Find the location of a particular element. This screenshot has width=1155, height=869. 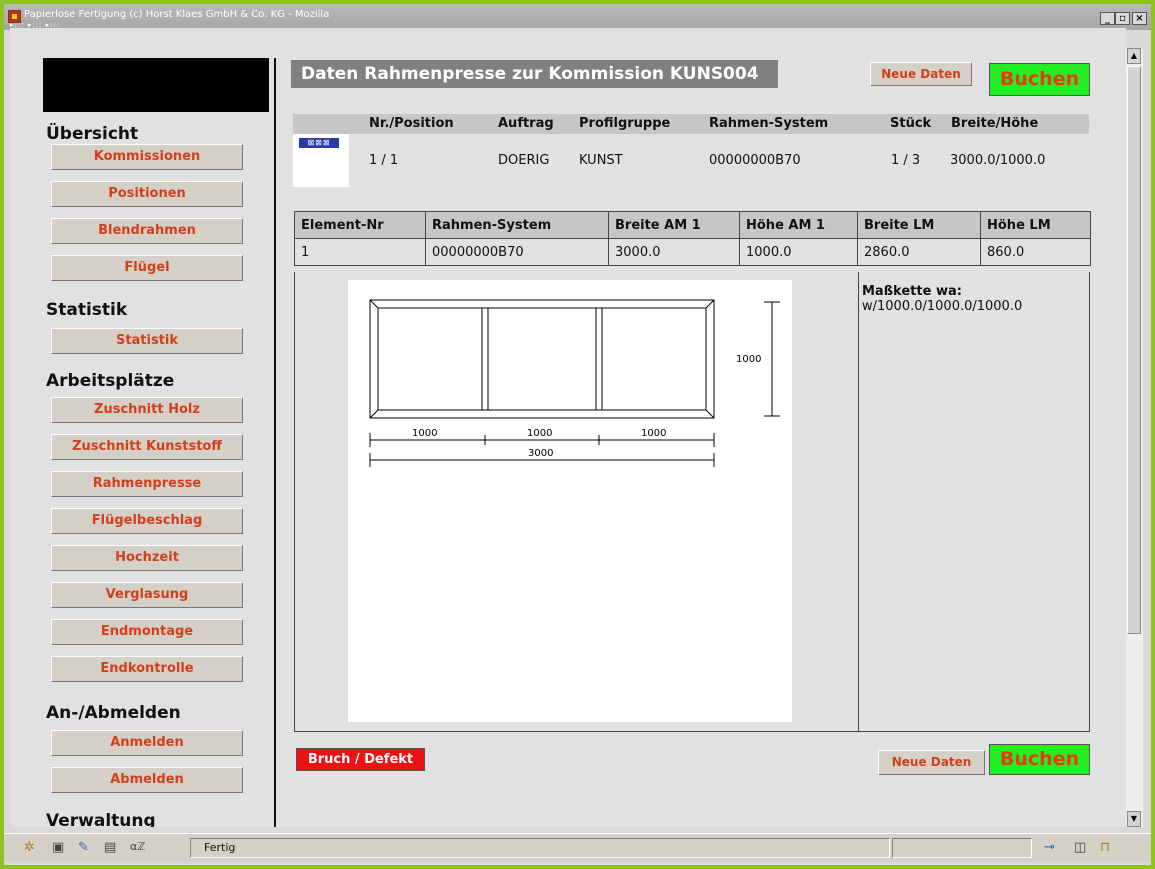

scrollbar-thumb is located at coordinates (1134, 350).